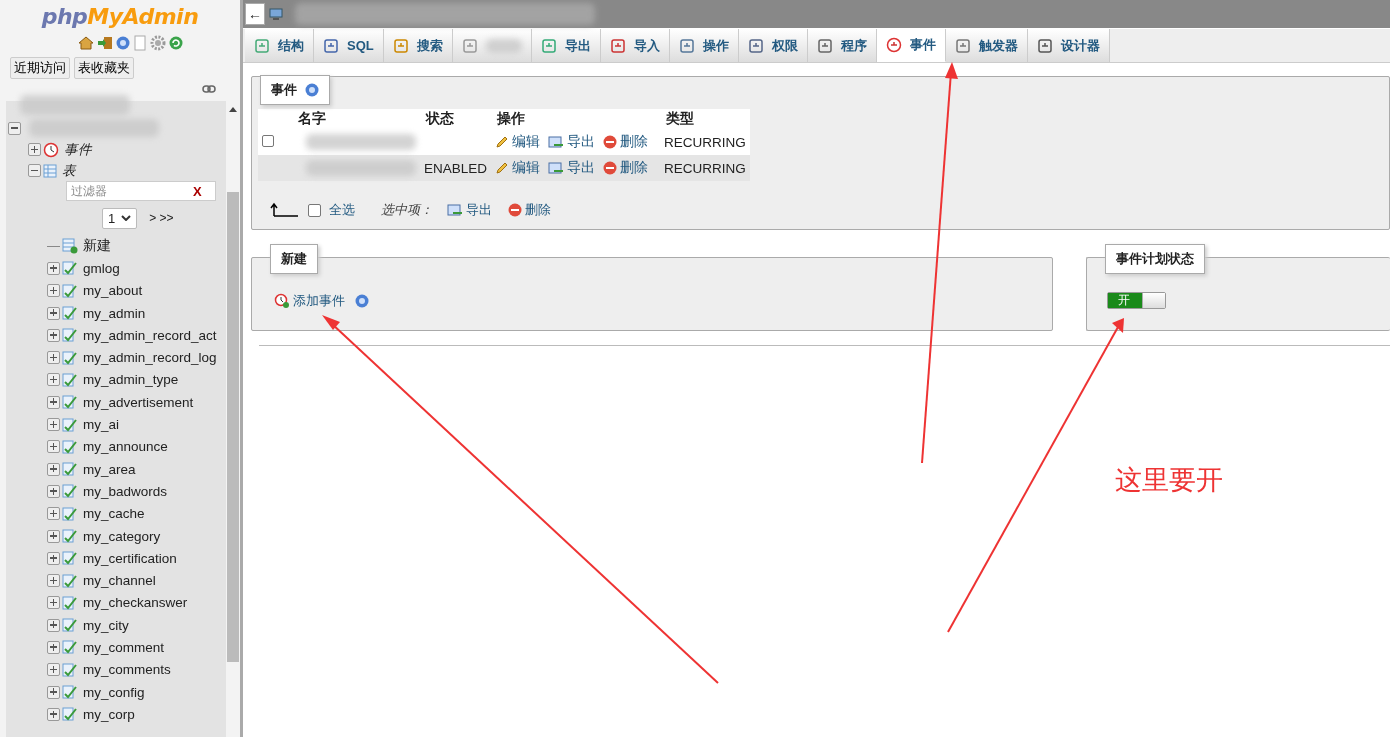 This screenshot has width=1390, height=737. What do you see at coordinates (502, 141) in the screenshot?
I see `pencil-icon` at bounding box center [502, 141].